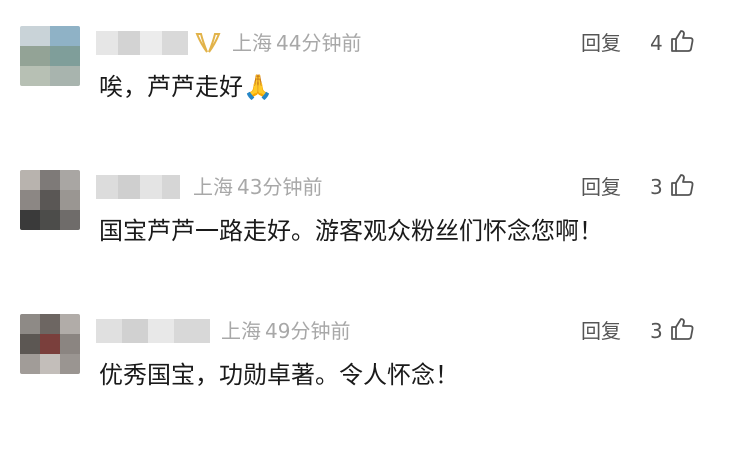 The image size is (734, 454). I want to click on comment-body: 国宝芦芦一路走好。游客观众粉丝们怀念您啊！, so click(351, 231).